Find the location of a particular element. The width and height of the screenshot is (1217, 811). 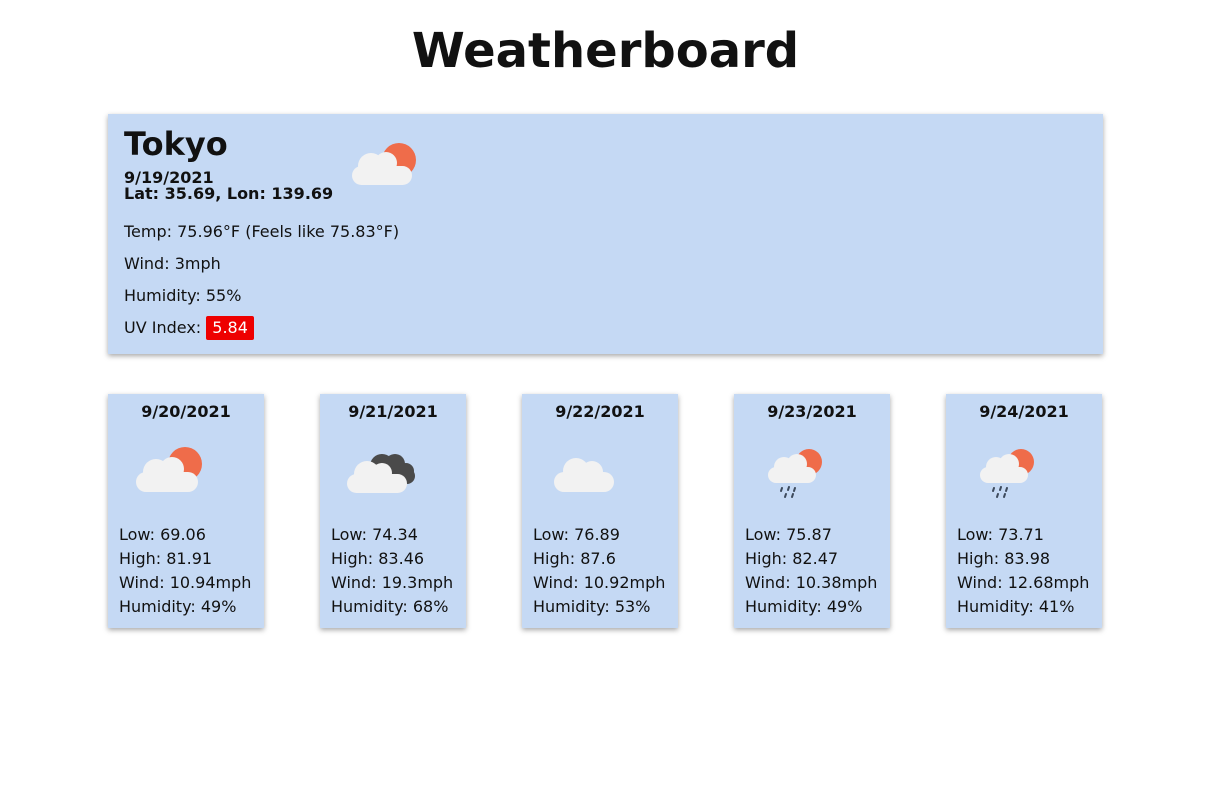

forecast-low: Low: 76.89 is located at coordinates (576, 534).